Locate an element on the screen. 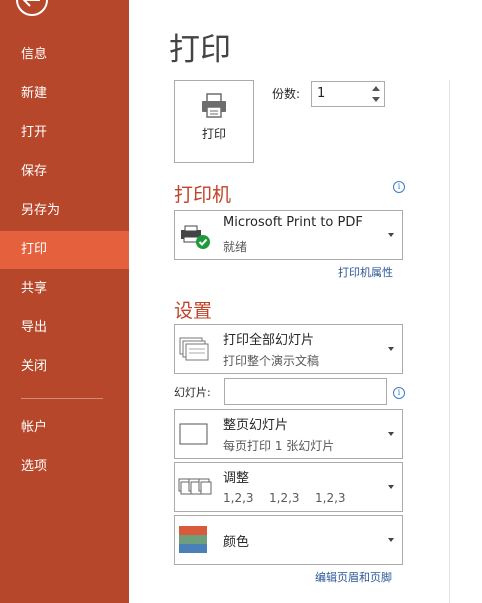 This screenshot has width=482, height=603. collation-order-1: 1,2,3 is located at coordinates (238, 498).